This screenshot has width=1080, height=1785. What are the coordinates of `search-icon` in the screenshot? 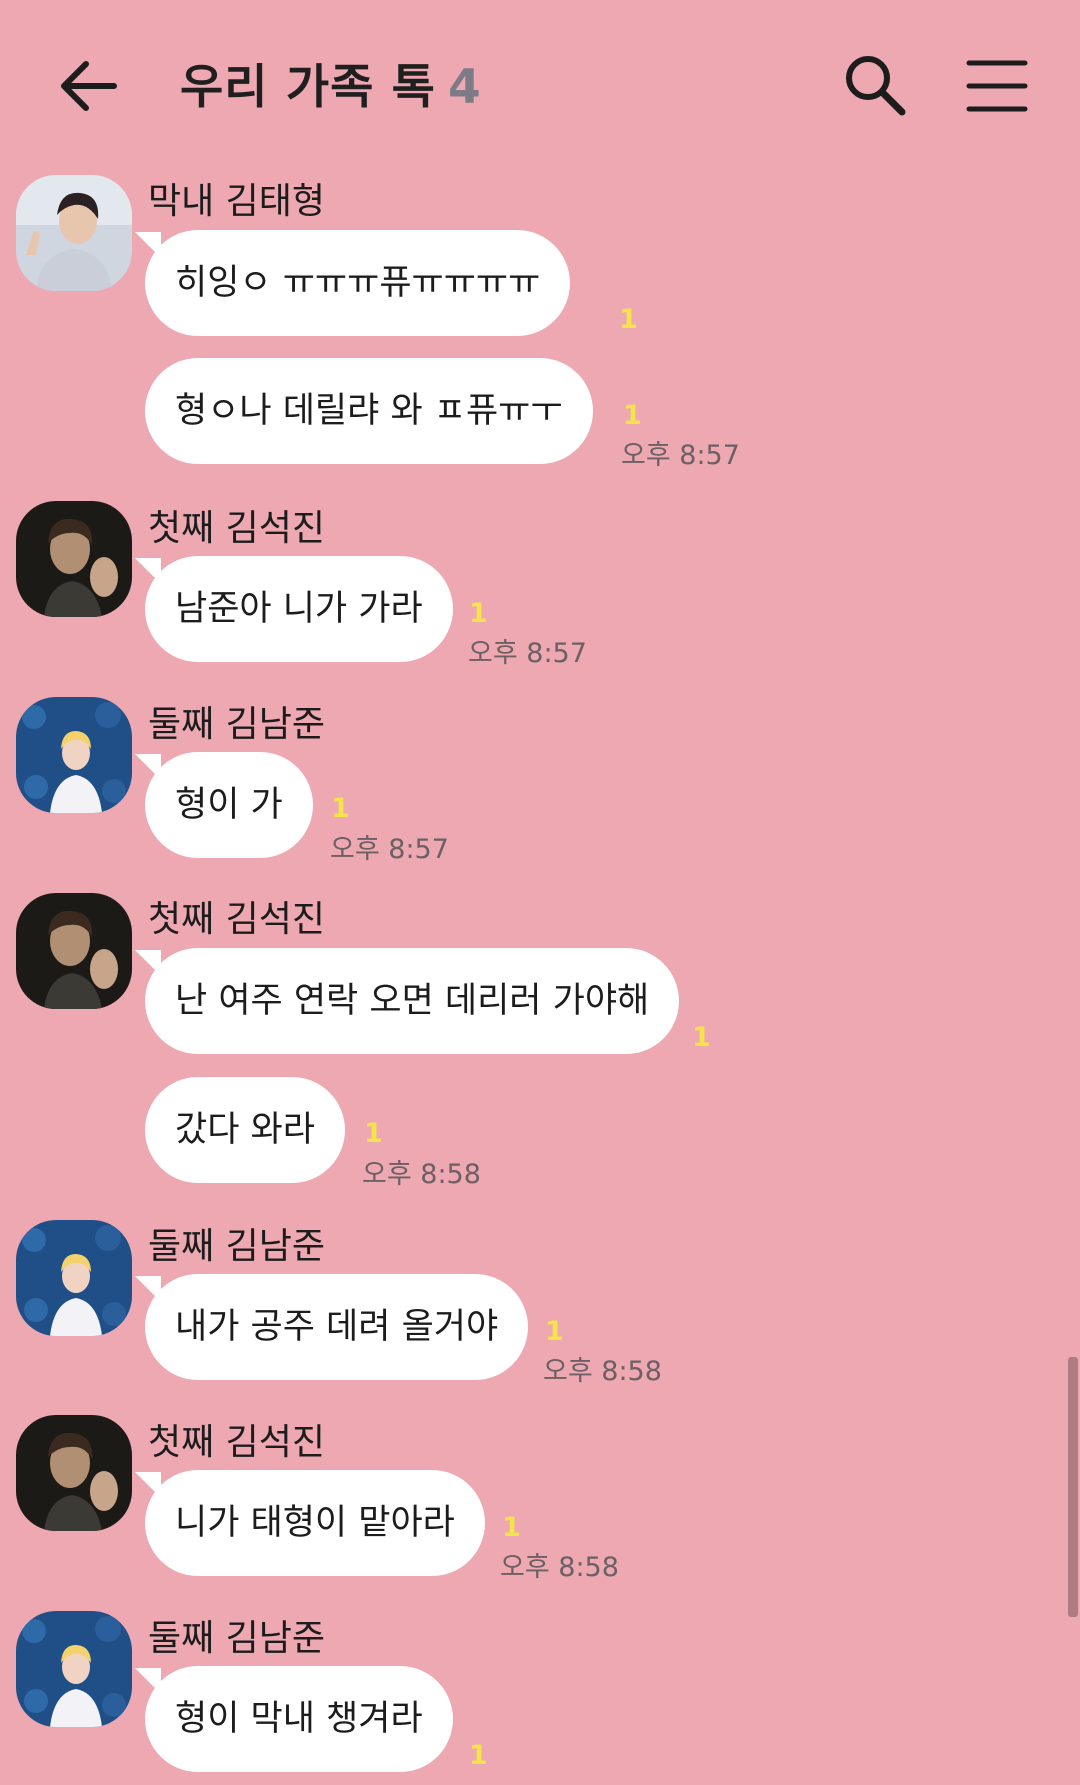 It's located at (876, 86).